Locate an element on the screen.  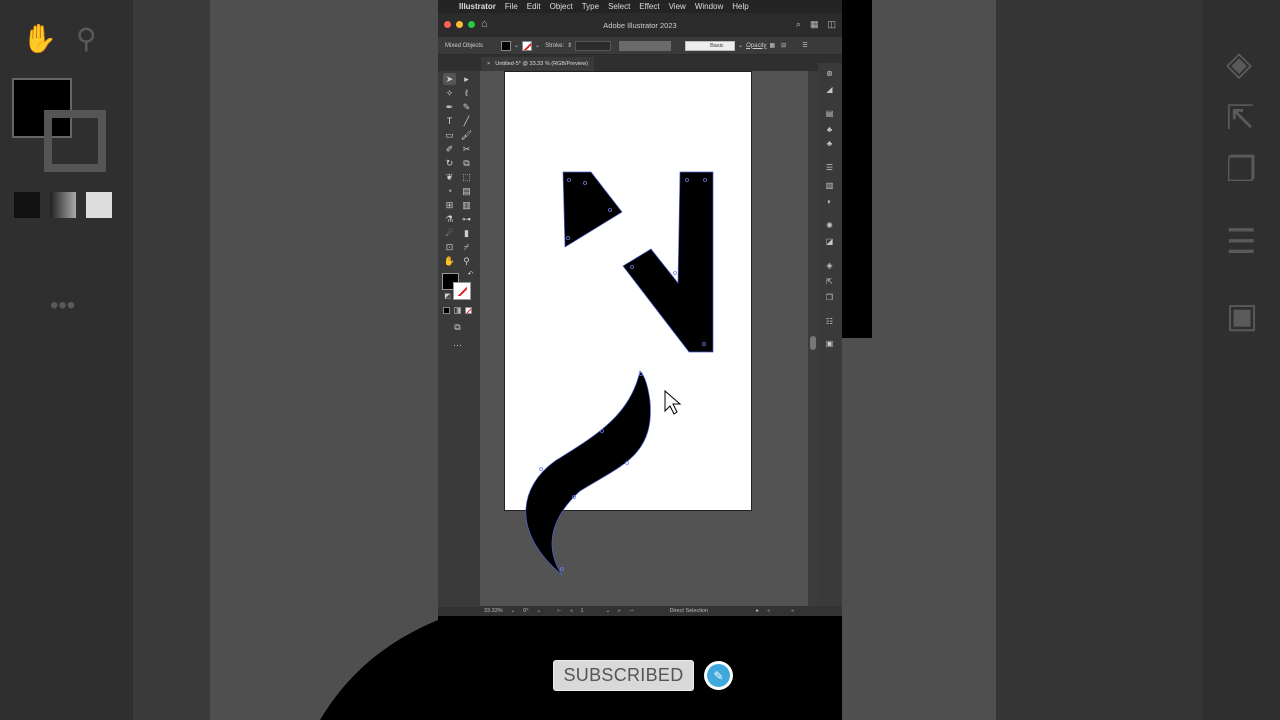
export-icon: ⇱ is located at coordinates (829, 282).